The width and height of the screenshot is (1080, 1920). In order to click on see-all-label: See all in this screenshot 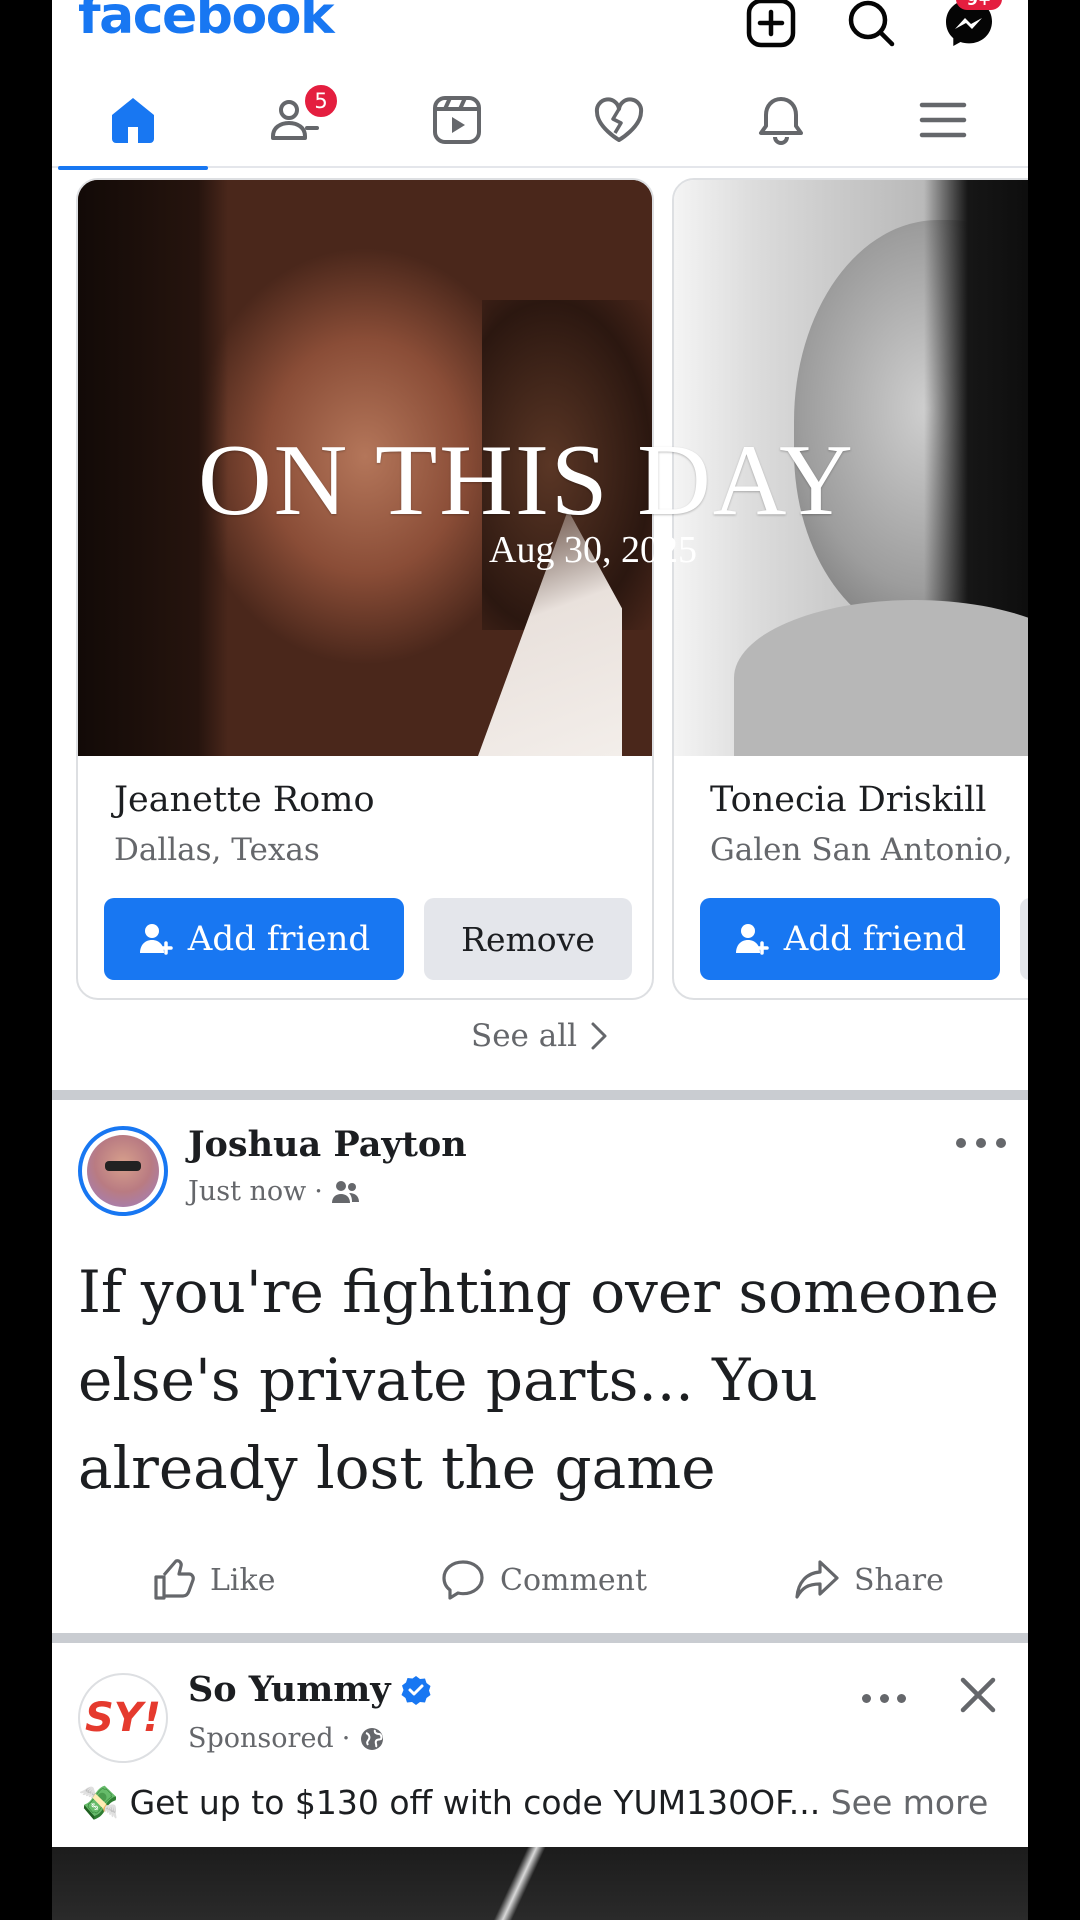, I will do `click(524, 1036)`.